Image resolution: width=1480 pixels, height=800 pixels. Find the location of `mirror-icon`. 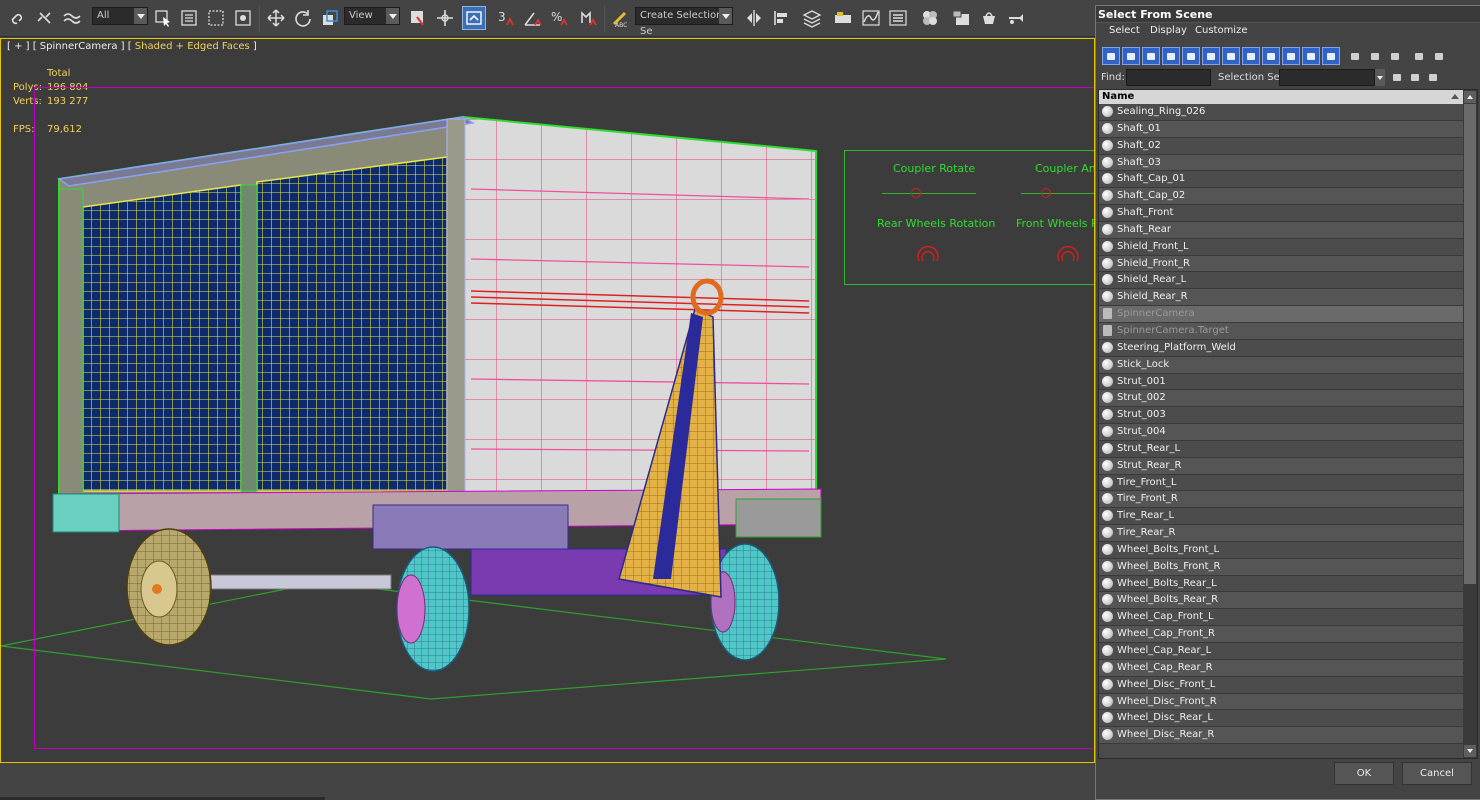

mirror-icon is located at coordinates (754, 18).